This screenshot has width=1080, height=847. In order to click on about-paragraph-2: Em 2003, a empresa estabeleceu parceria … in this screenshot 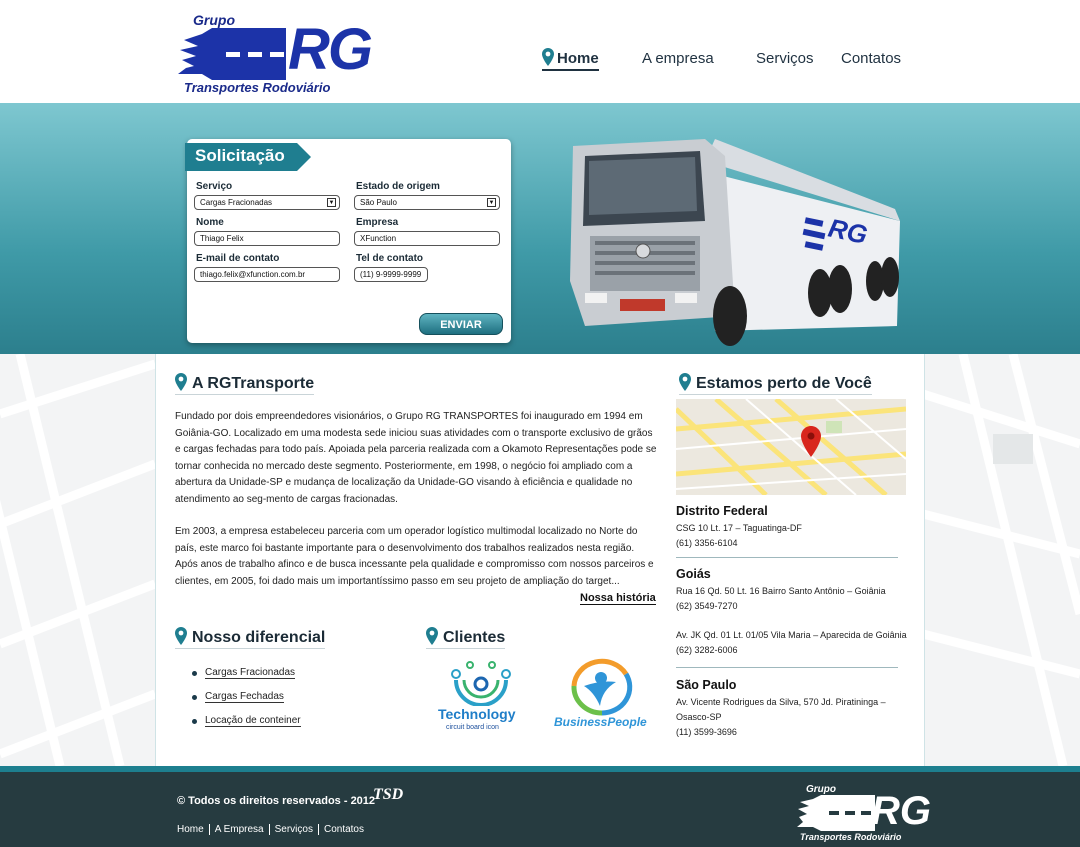, I will do `click(414, 556)`.